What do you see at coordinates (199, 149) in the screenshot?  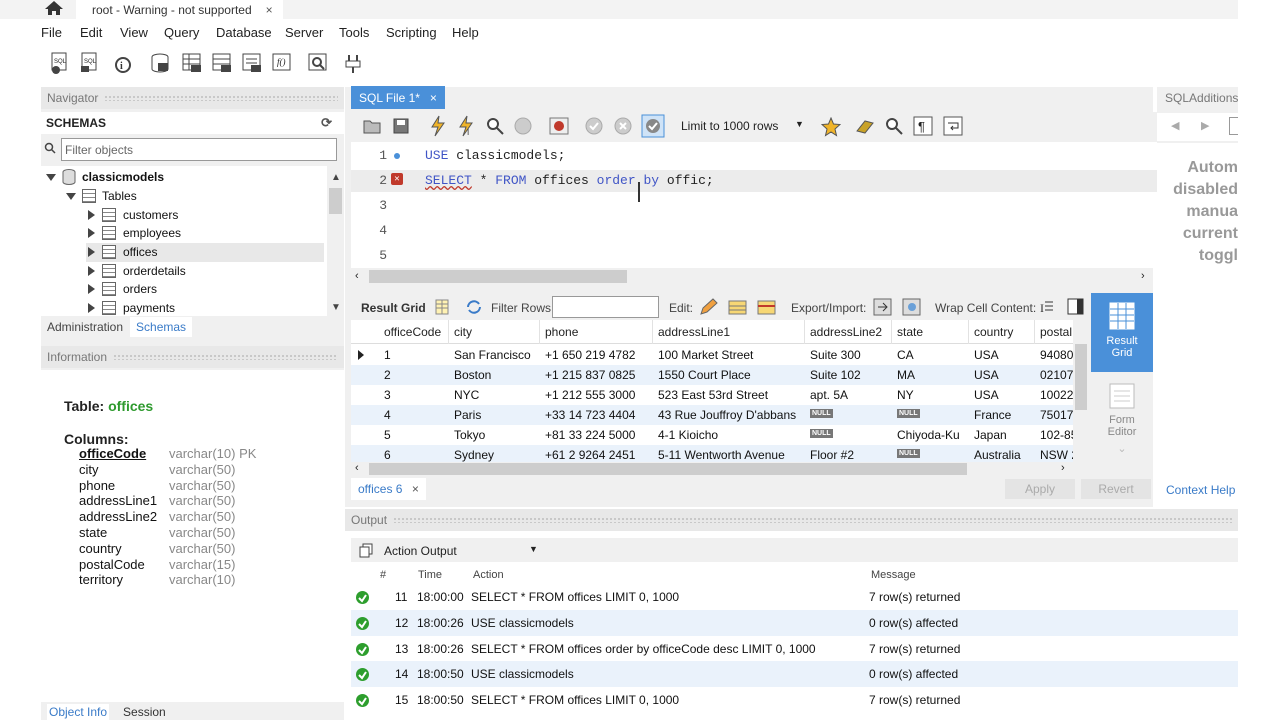 I see `filter-objects-input: Filter objects` at bounding box center [199, 149].